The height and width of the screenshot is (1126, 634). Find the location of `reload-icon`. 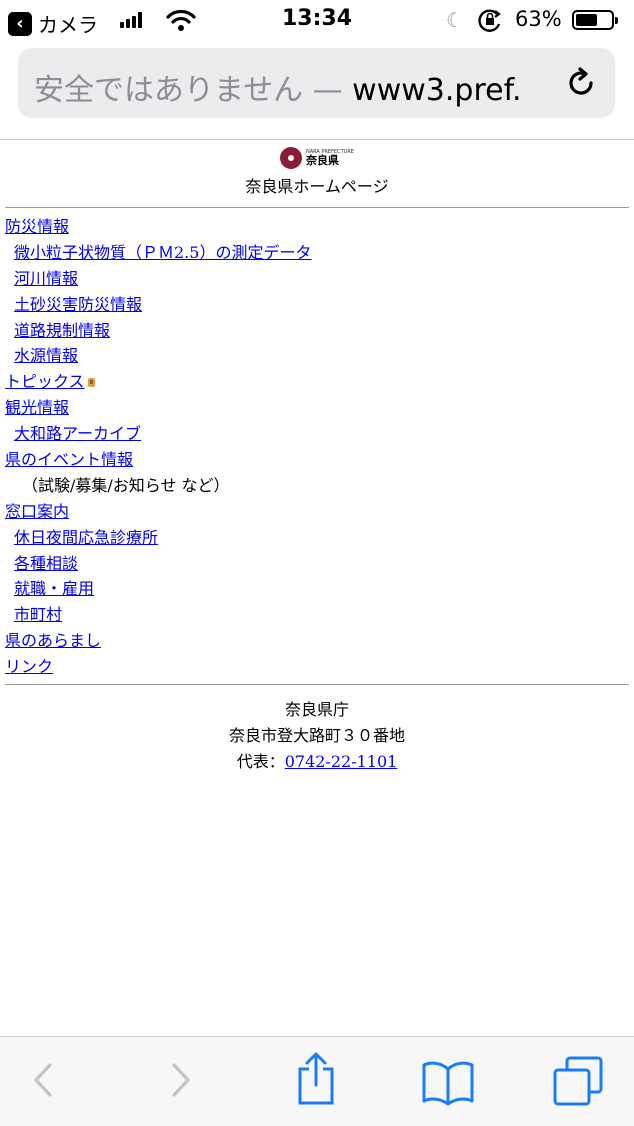

reload-icon is located at coordinates (581, 83).